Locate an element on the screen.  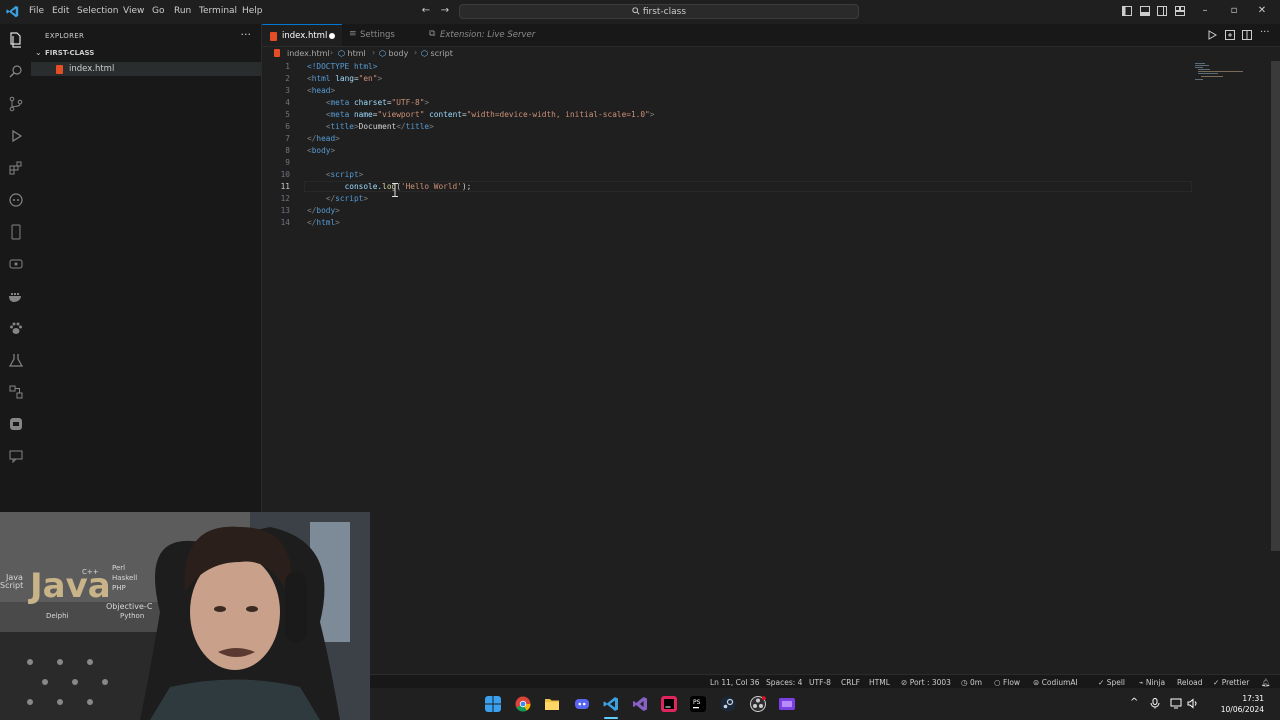
codium-status: ⊜ CodiumAI is located at coordinates (1055, 682).